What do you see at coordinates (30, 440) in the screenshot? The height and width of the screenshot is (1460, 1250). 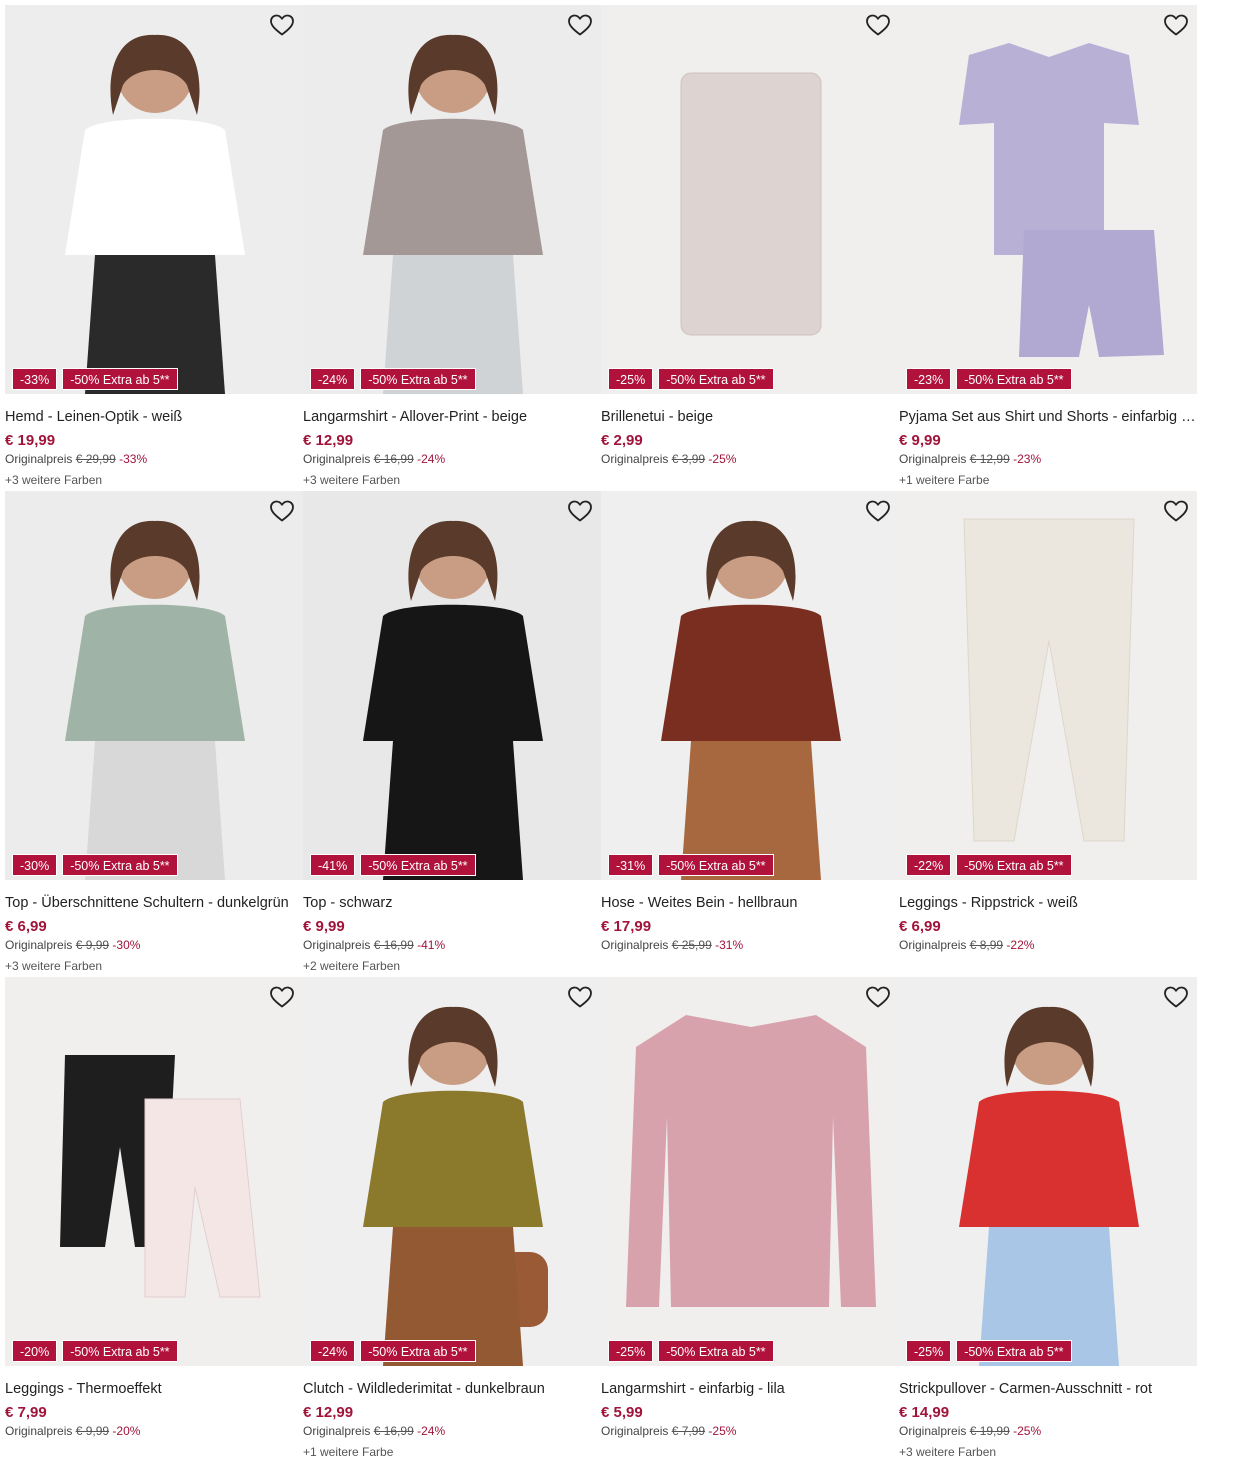 I see `product-price: € 19,99` at bounding box center [30, 440].